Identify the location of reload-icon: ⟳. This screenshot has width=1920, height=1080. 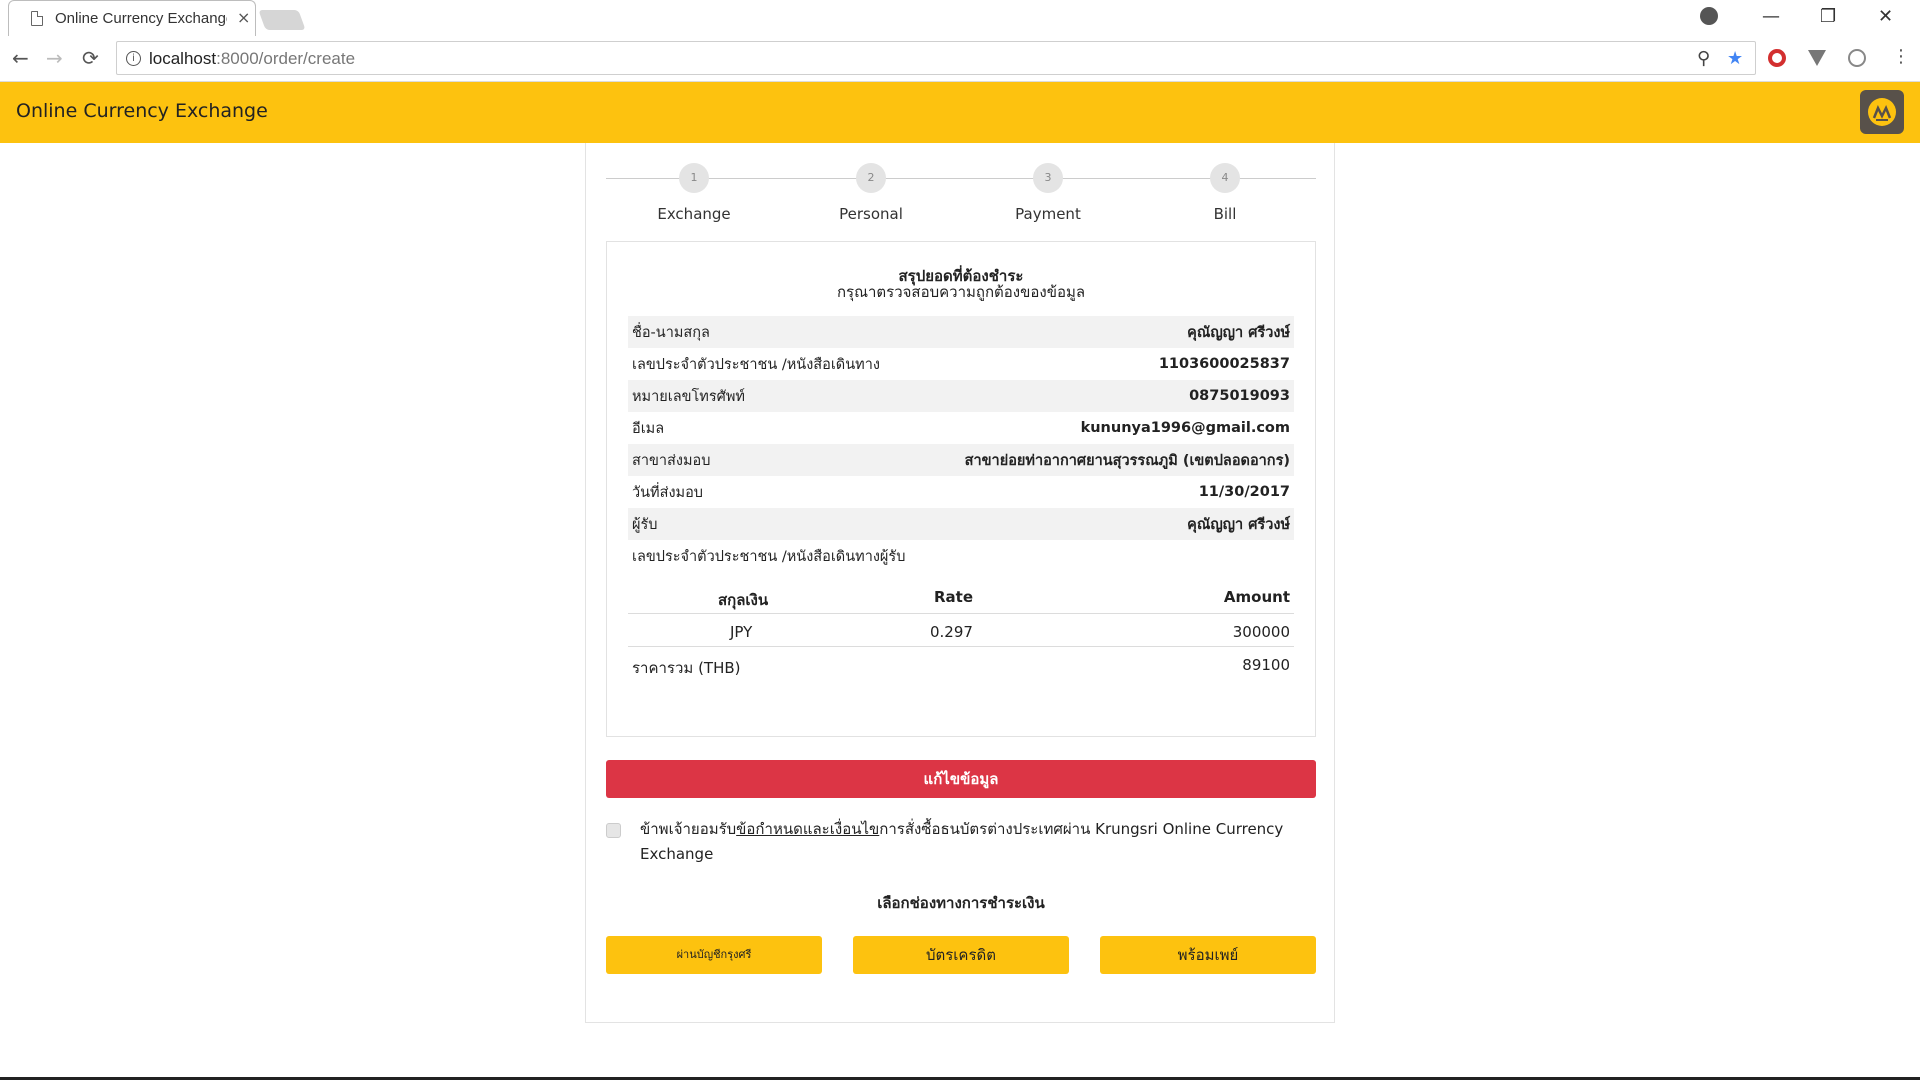
(90, 58).